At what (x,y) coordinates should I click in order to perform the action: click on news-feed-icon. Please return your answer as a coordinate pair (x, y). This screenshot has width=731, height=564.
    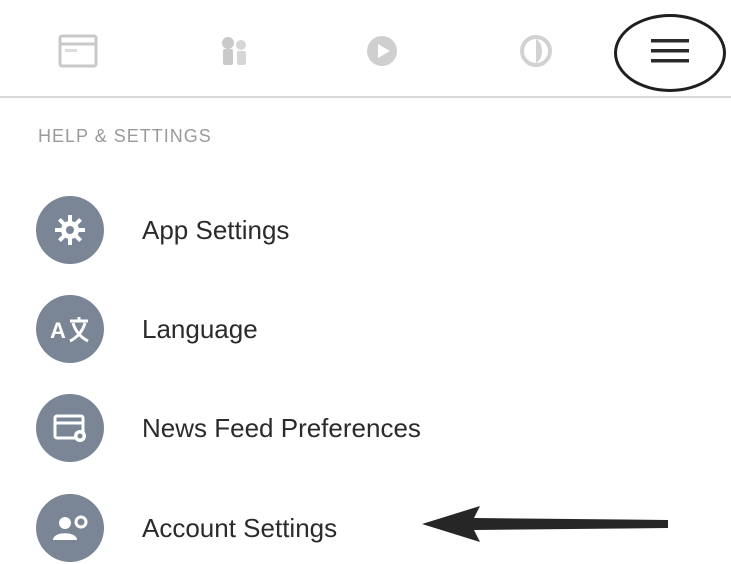
    Looking at the image, I should click on (78, 51).